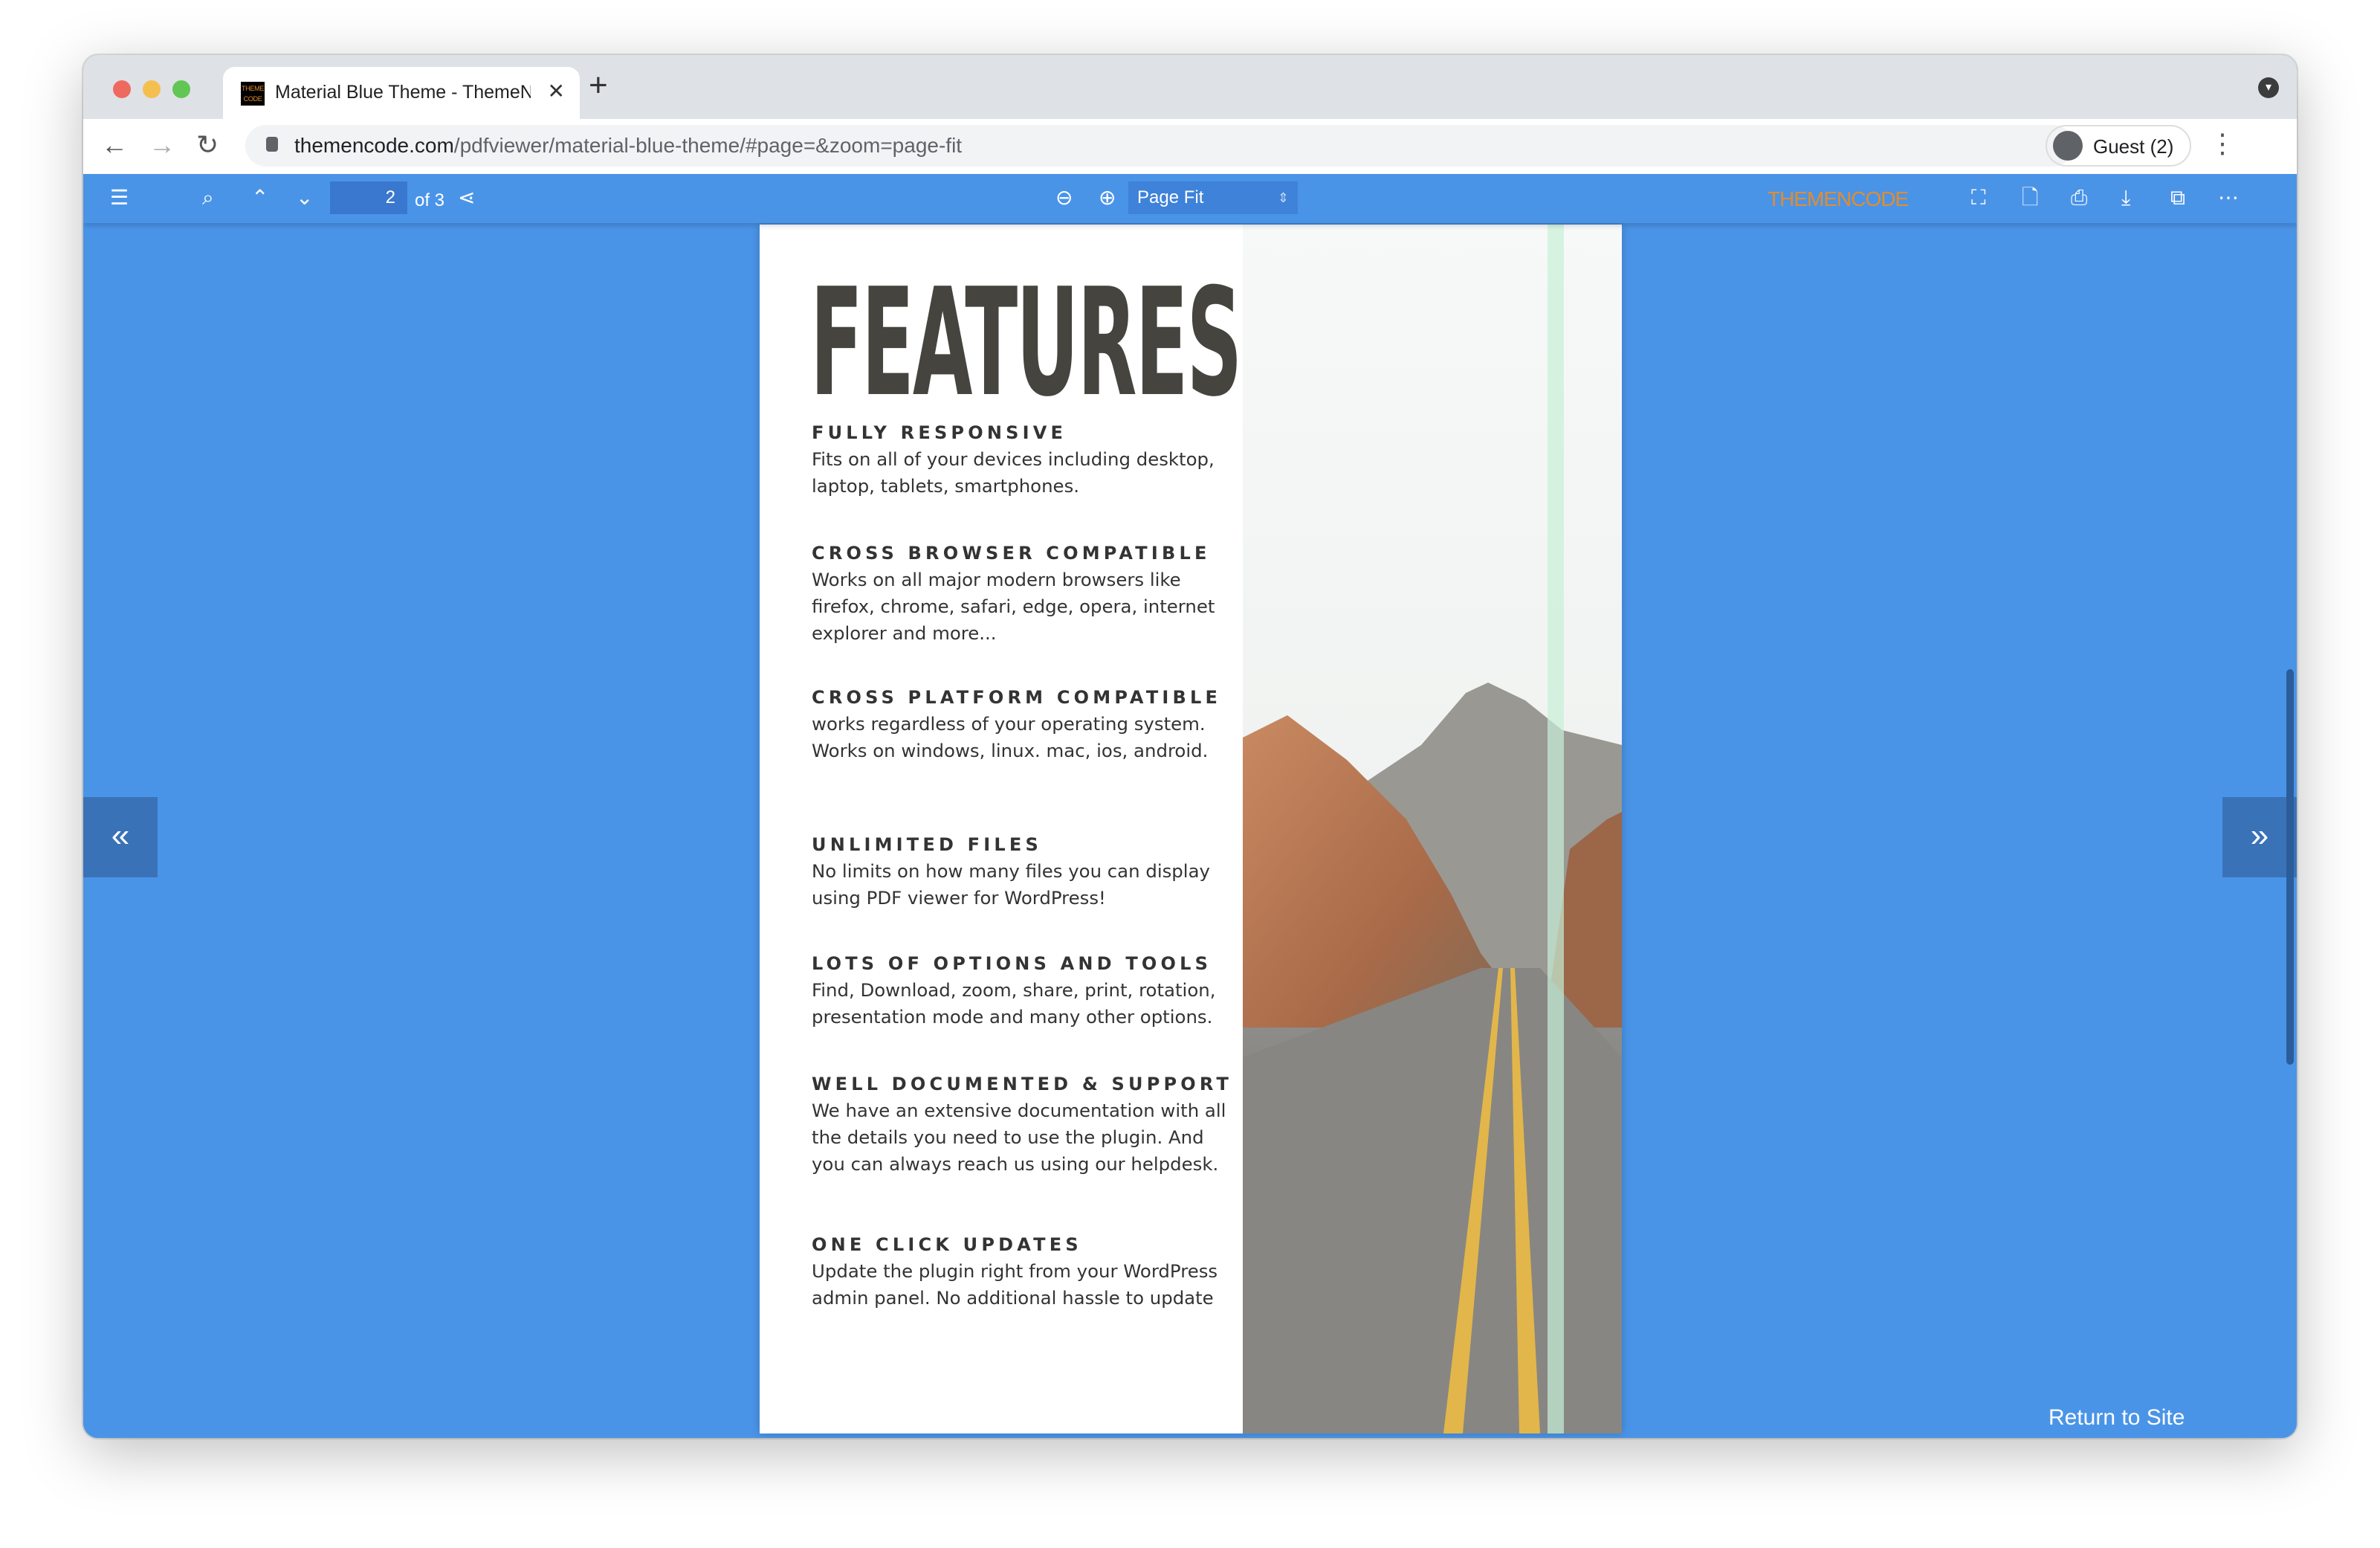 The image size is (2380, 1548). What do you see at coordinates (2133, 146) in the screenshot?
I see `profile-label: Guest (2)` at bounding box center [2133, 146].